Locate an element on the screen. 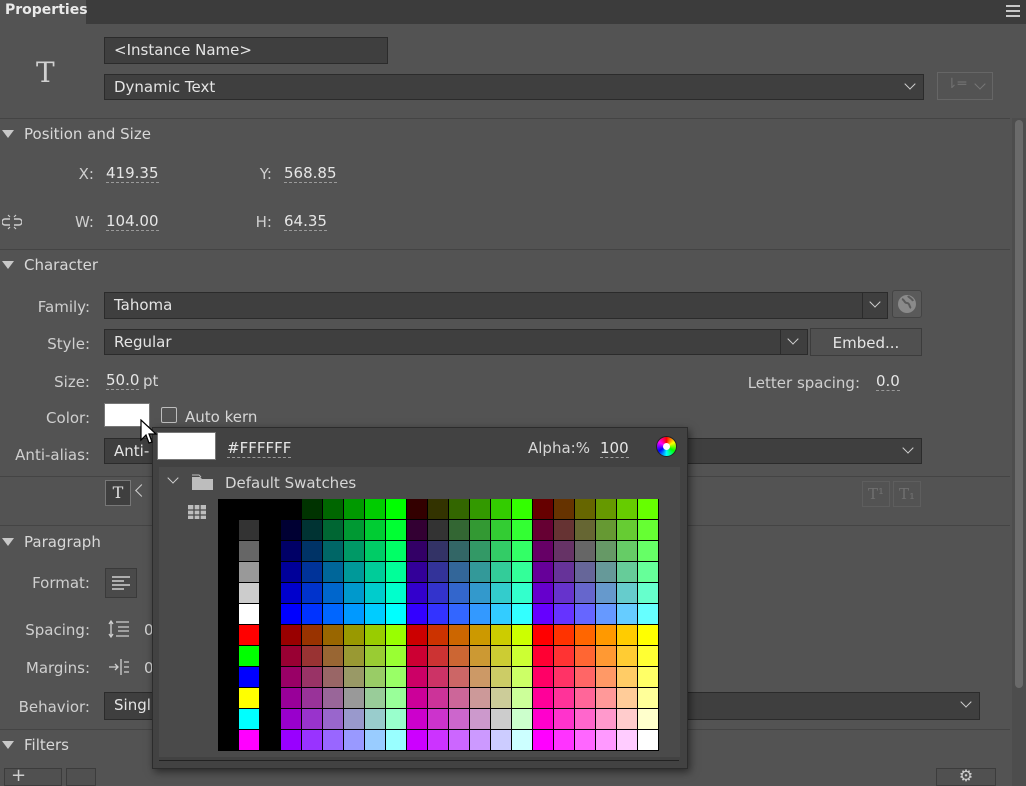  globe-icon is located at coordinates (907, 304).